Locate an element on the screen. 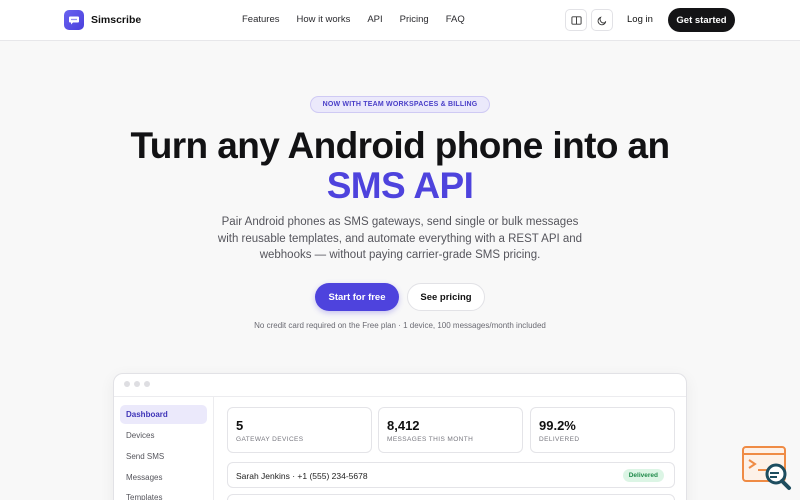 The height and width of the screenshot is (500, 800). search-code-icon is located at coordinates (766, 468).